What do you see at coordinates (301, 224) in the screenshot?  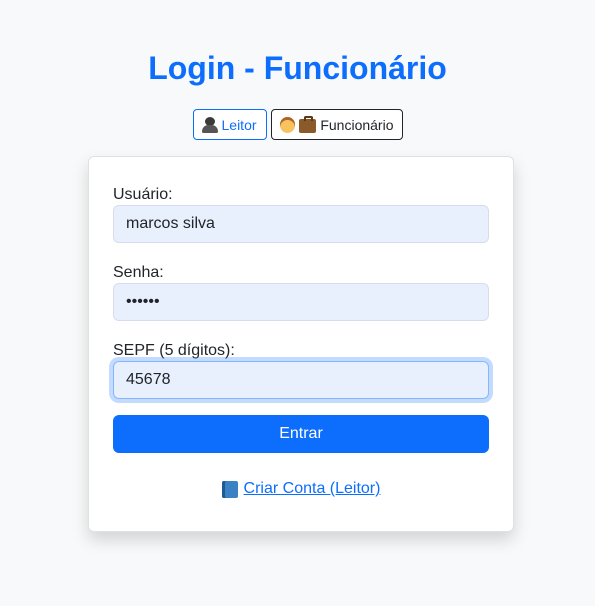 I see `username-input` at bounding box center [301, 224].